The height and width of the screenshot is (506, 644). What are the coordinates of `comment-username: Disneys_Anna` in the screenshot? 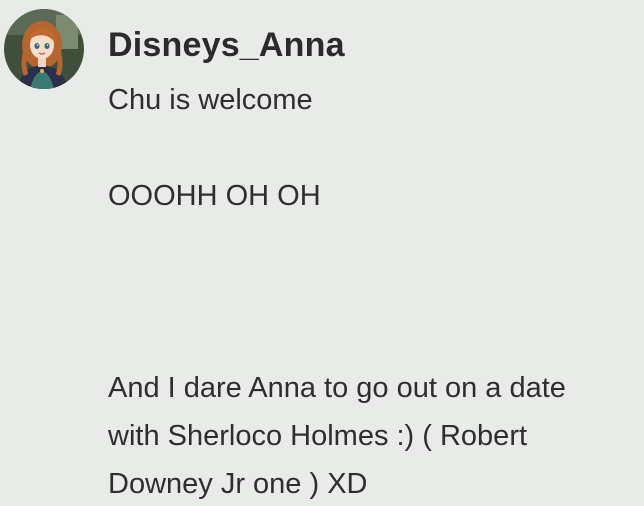 It's located at (226, 45).